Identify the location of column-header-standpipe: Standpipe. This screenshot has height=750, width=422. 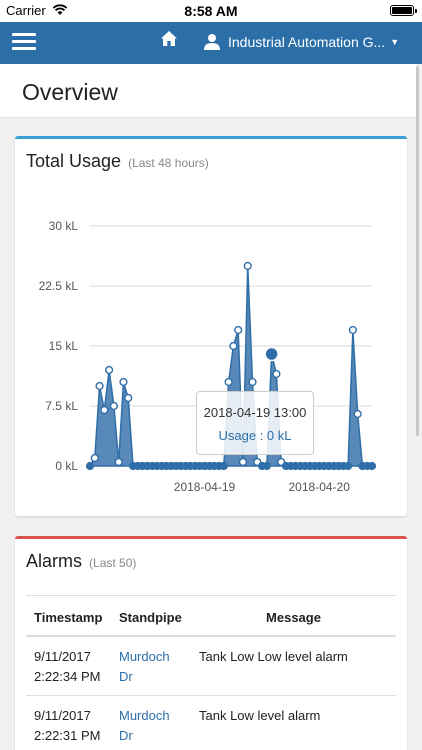
(151, 616).